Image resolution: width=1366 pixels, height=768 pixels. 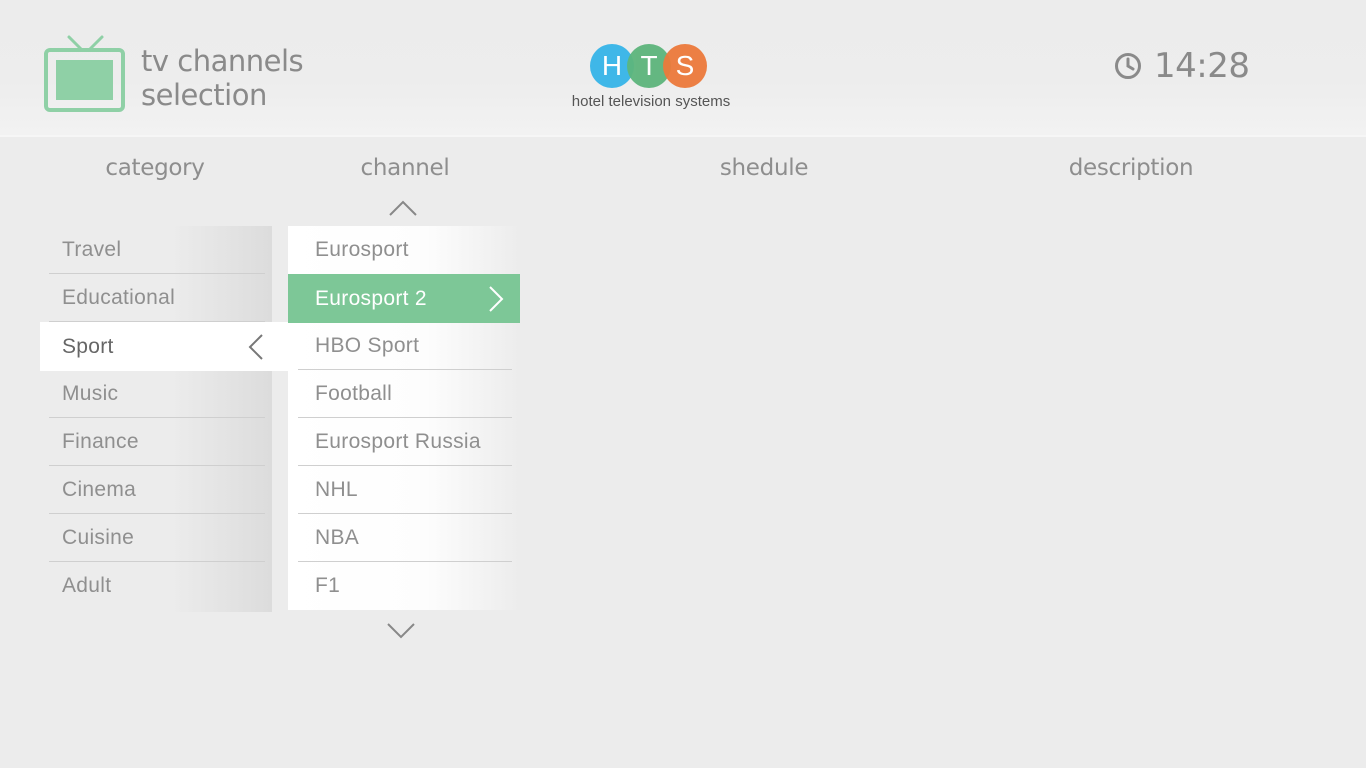 I want to click on category-item-cinema: Cinema, so click(x=157, y=490).